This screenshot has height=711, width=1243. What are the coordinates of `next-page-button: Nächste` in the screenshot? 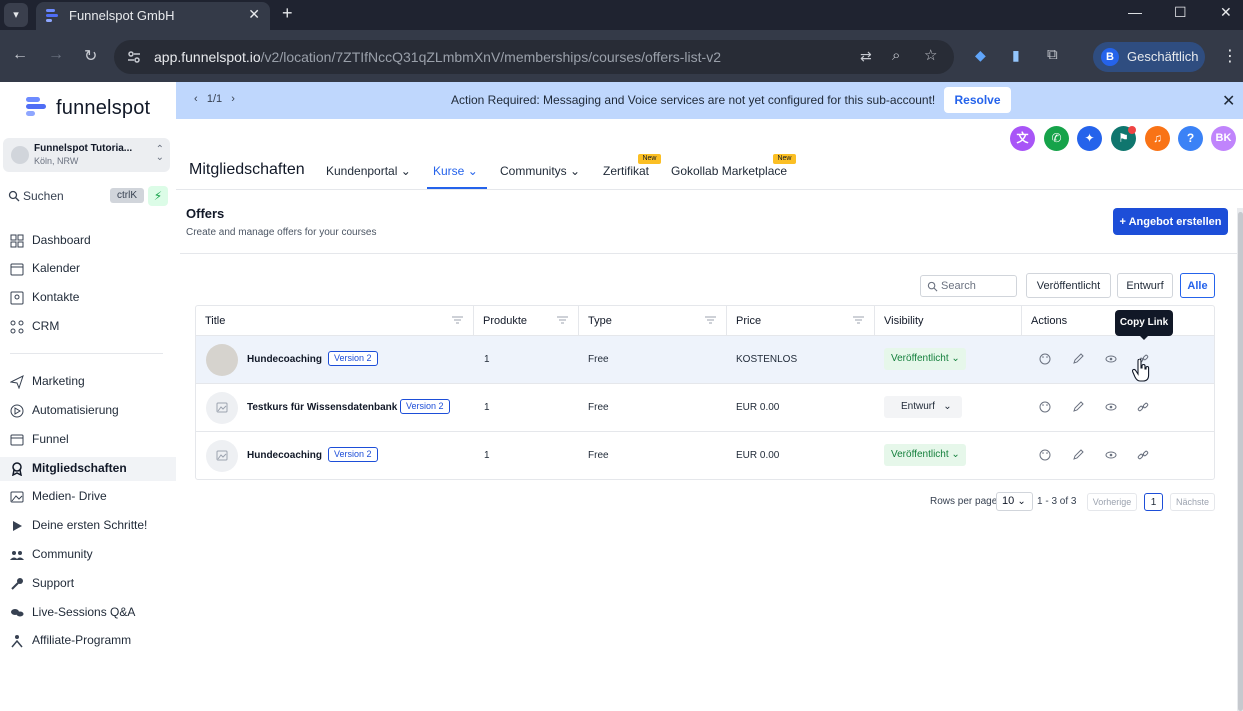 It's located at (1192, 502).